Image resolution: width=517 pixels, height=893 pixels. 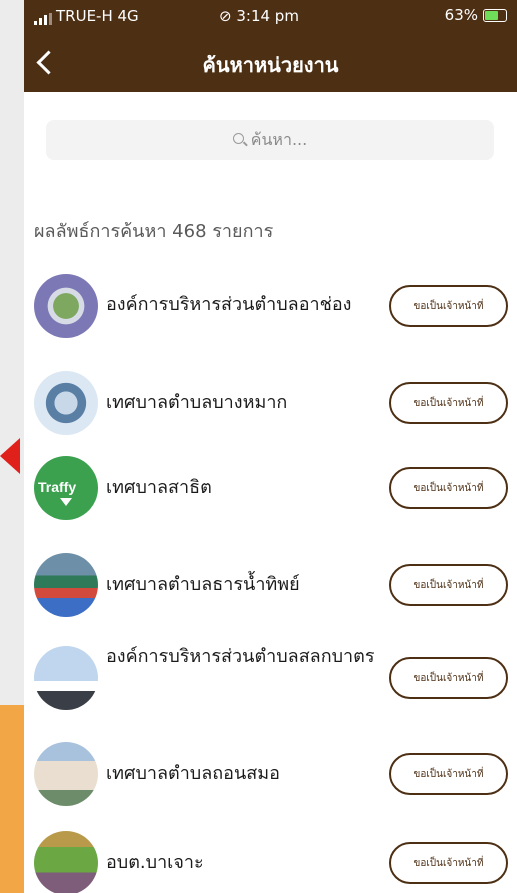 What do you see at coordinates (495, 15) in the screenshot?
I see `battery-icon` at bounding box center [495, 15].